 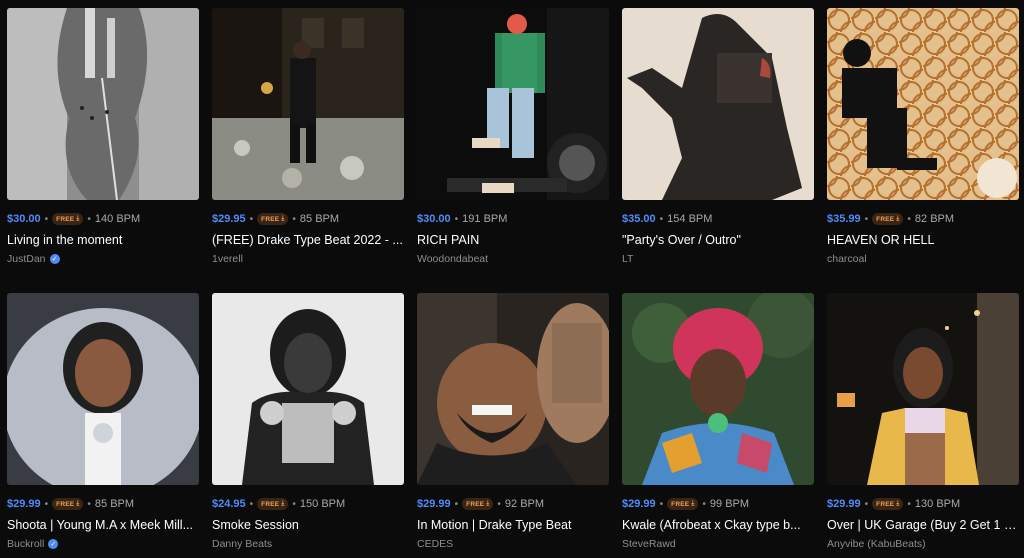 I want to click on artist-name: JustDan, so click(x=26, y=259).